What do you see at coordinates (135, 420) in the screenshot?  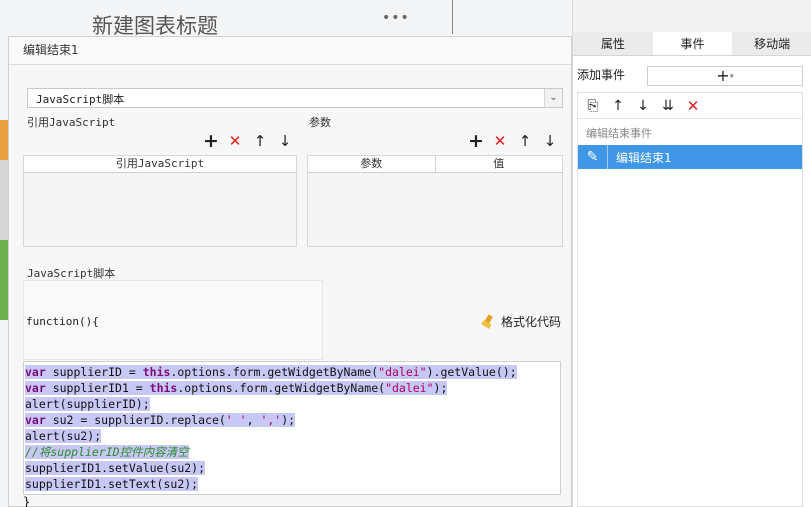 I see `code-token: su2 = supplierID.replace(` at bounding box center [135, 420].